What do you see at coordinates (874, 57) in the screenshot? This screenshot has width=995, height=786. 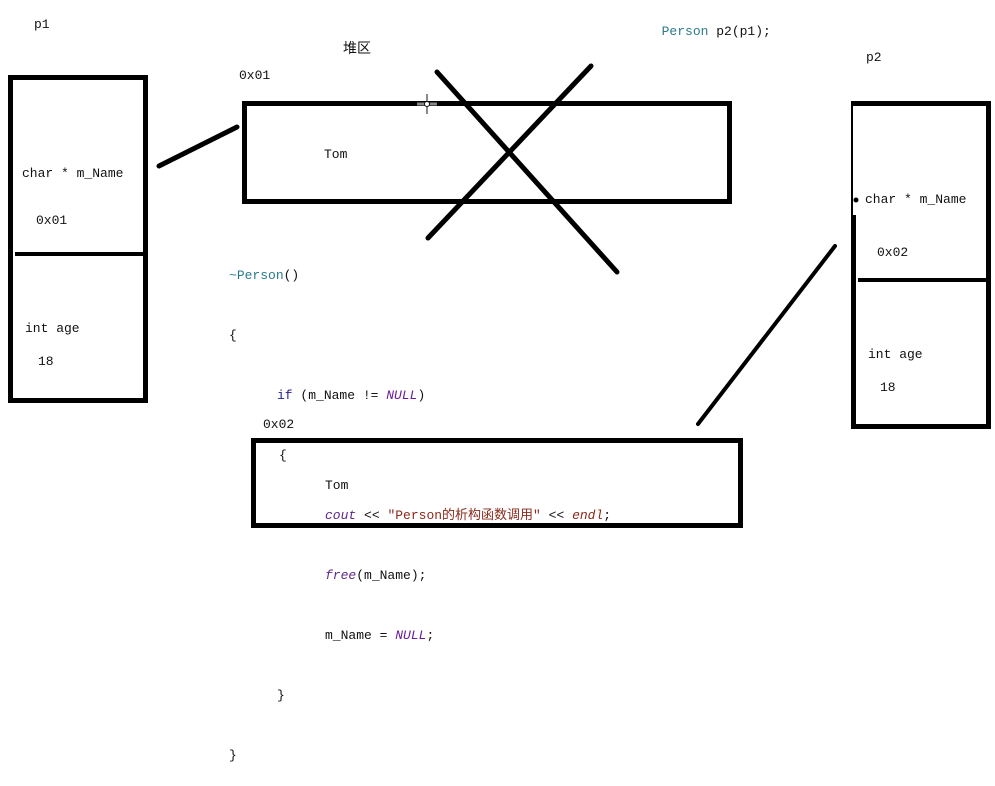 I see `p2-label: p2` at bounding box center [874, 57].